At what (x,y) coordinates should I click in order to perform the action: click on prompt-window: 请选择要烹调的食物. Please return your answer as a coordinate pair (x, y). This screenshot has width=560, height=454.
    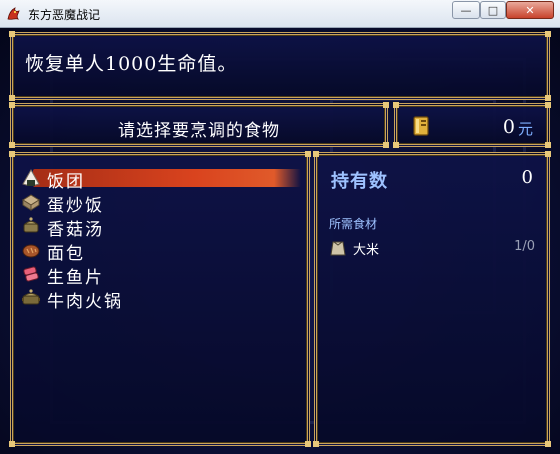
    Looking at the image, I should click on (199, 125).